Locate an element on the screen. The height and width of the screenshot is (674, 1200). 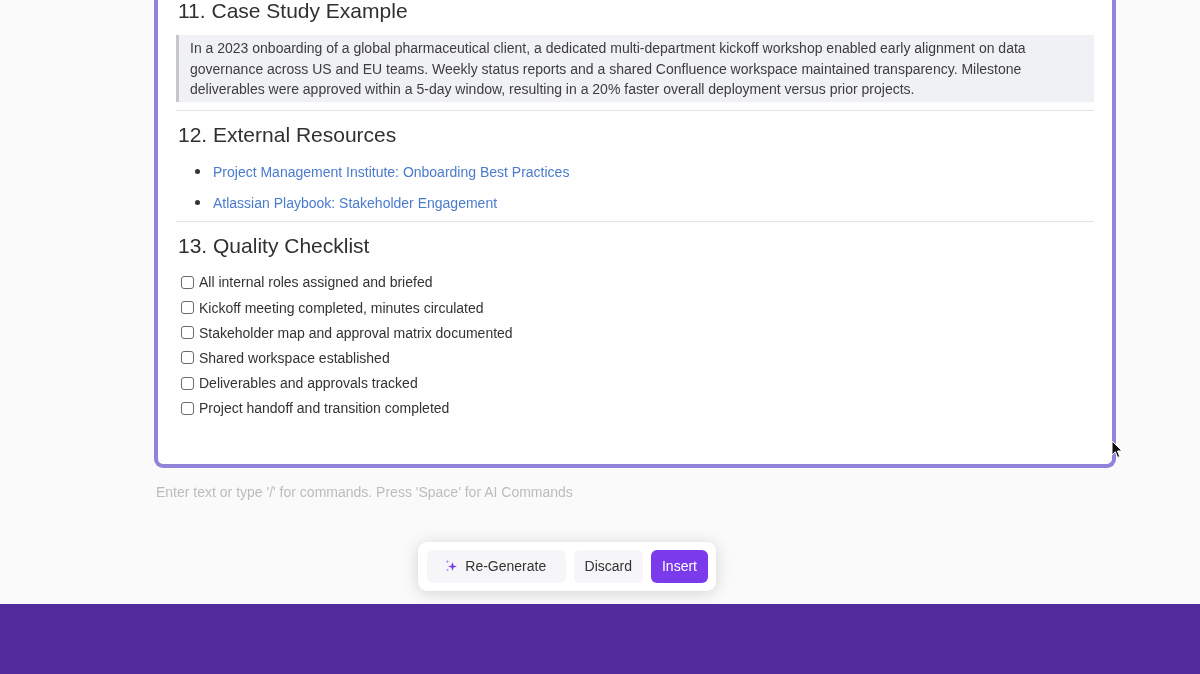
checklist-item-label: Kickoff meeting completed, minutes circulated is located at coordinates (341, 308).